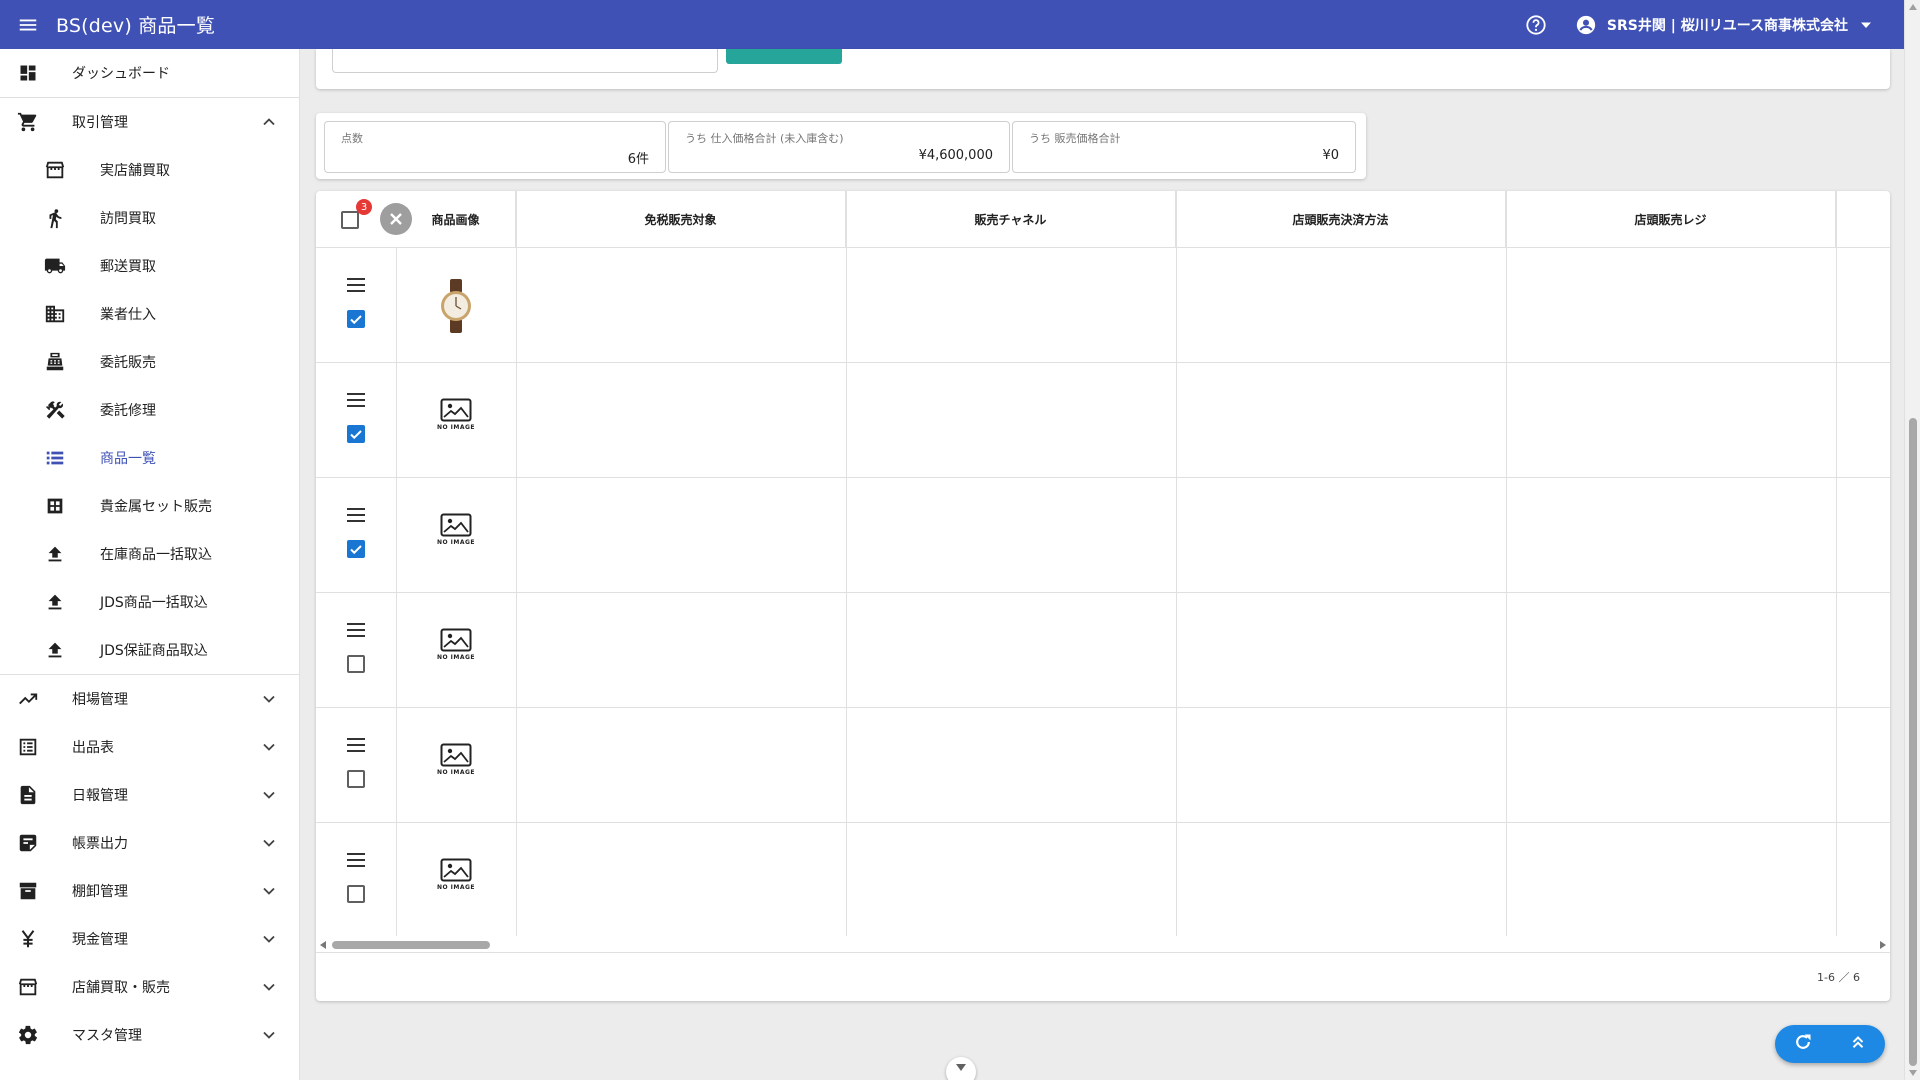 The width and height of the screenshot is (1920, 1080). What do you see at coordinates (55, 410) in the screenshot?
I see `tools-icon` at bounding box center [55, 410].